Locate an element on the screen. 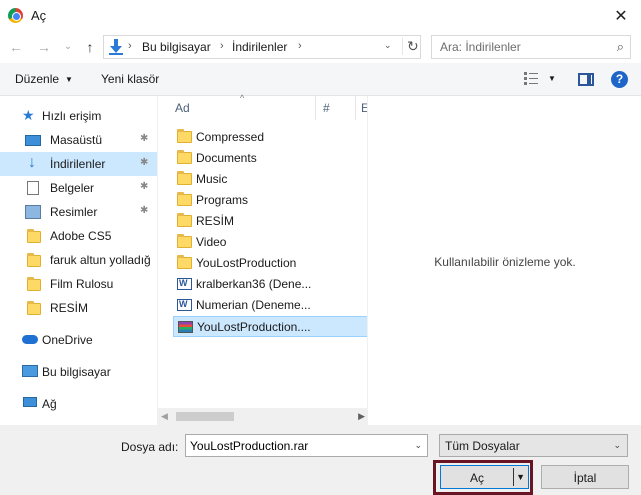 The height and width of the screenshot is (495, 641). filetype-value: Tüm Dosyalar is located at coordinates (482, 446).